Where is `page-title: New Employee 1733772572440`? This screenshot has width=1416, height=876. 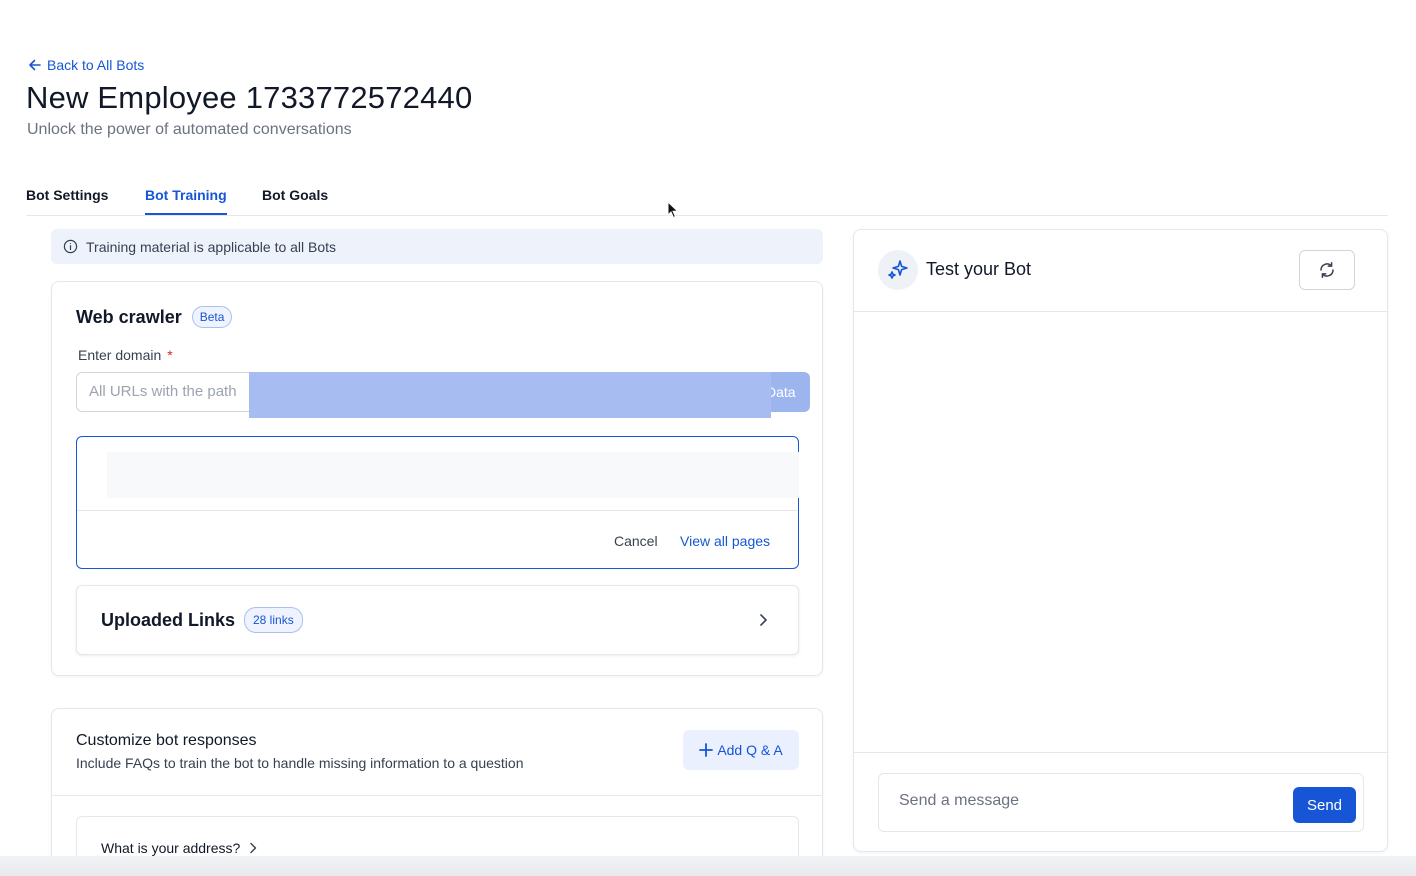
page-title: New Employee 1733772572440 is located at coordinates (249, 97).